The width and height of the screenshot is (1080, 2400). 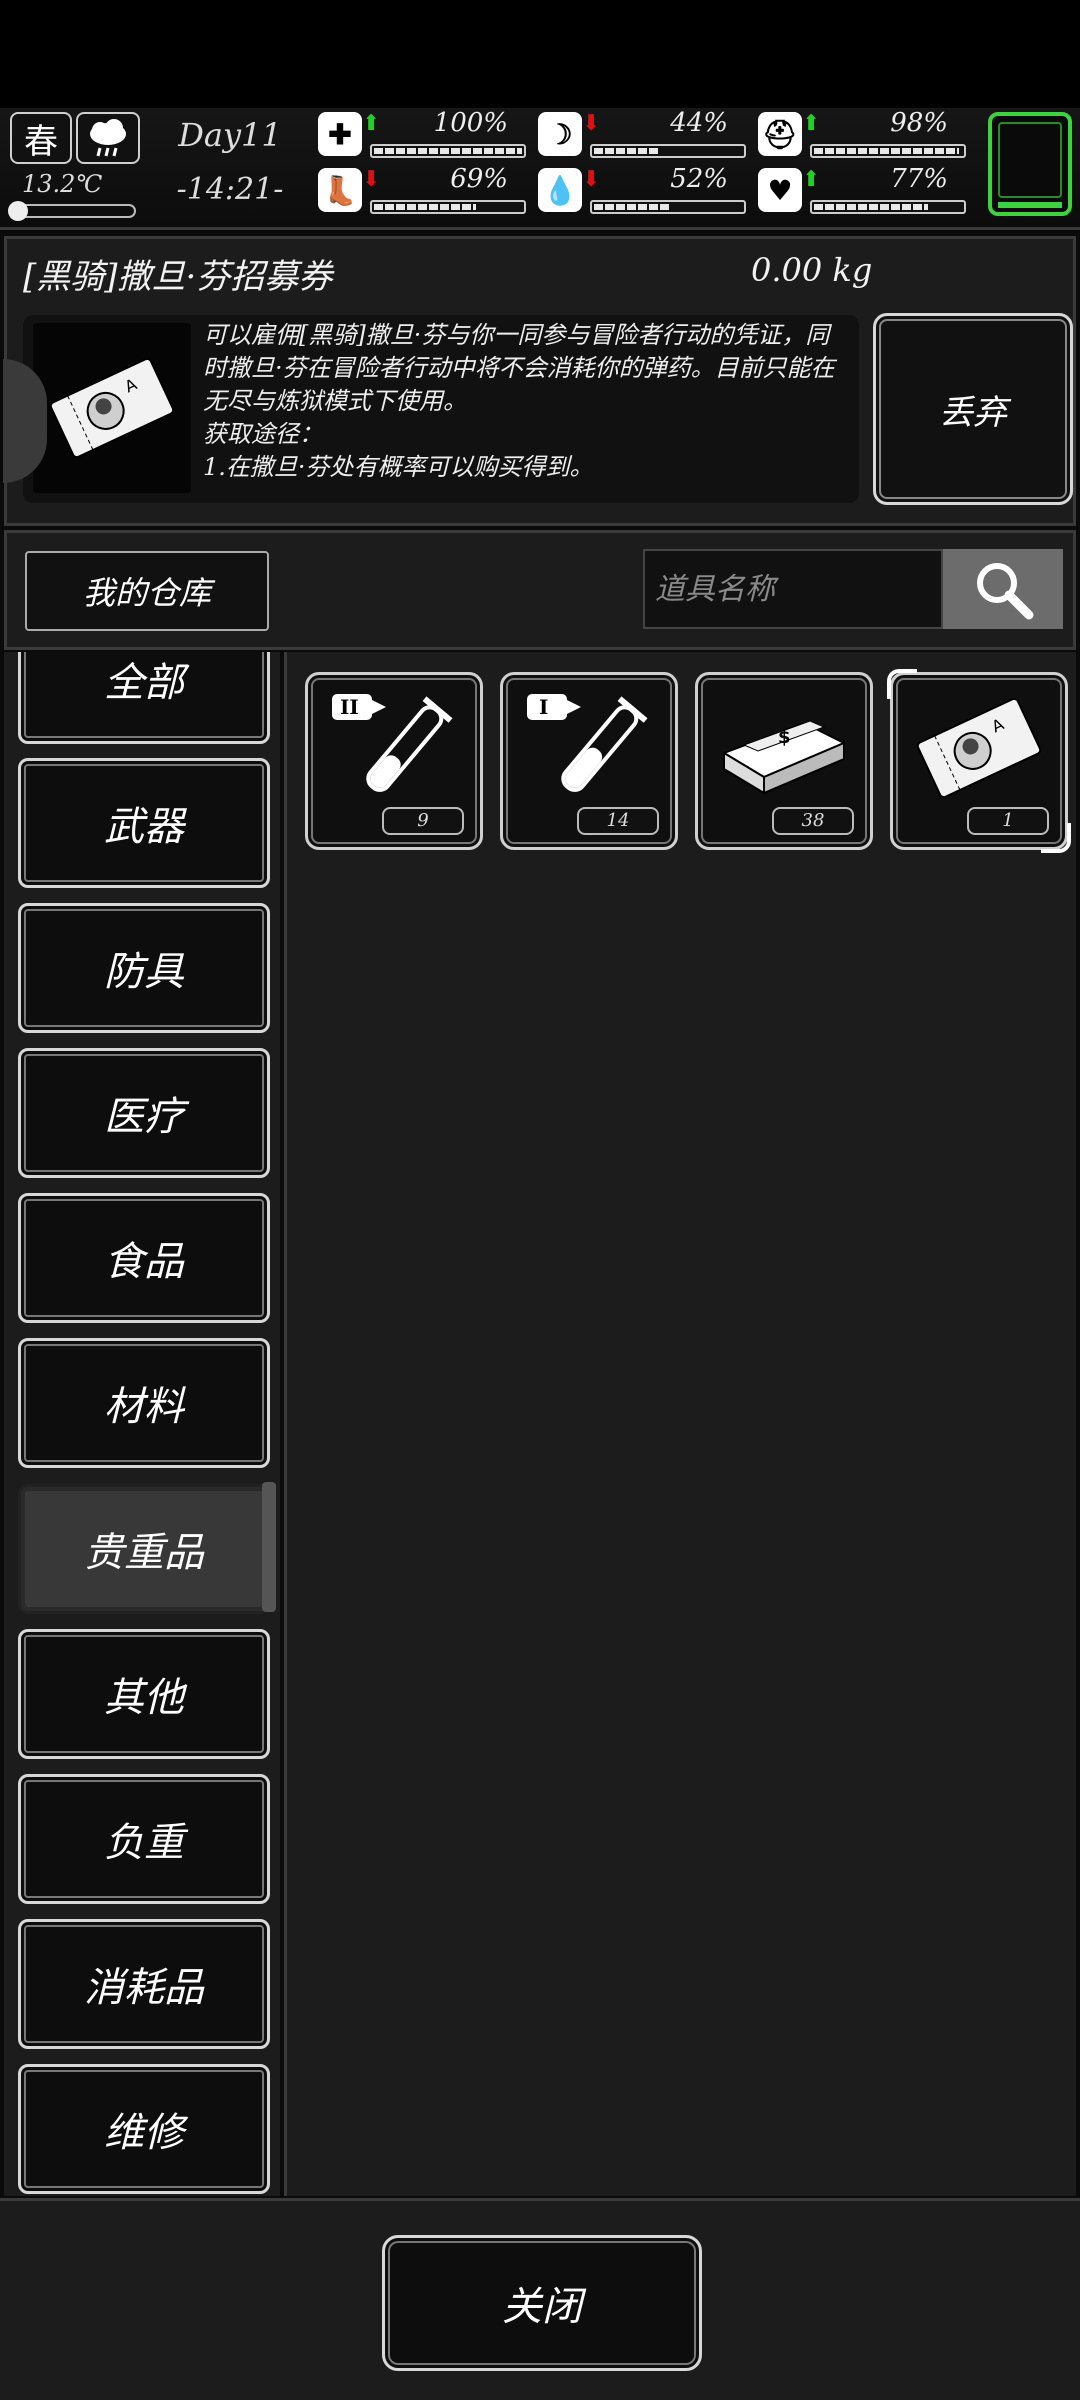 I want to click on item-slot: $ 38, so click(x=784, y=761).